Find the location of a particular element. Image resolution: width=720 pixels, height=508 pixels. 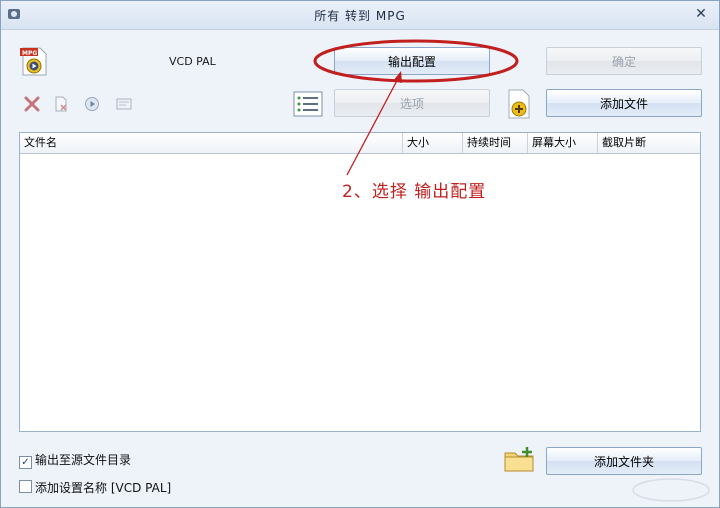

remove-icon is located at coordinates (61, 104).